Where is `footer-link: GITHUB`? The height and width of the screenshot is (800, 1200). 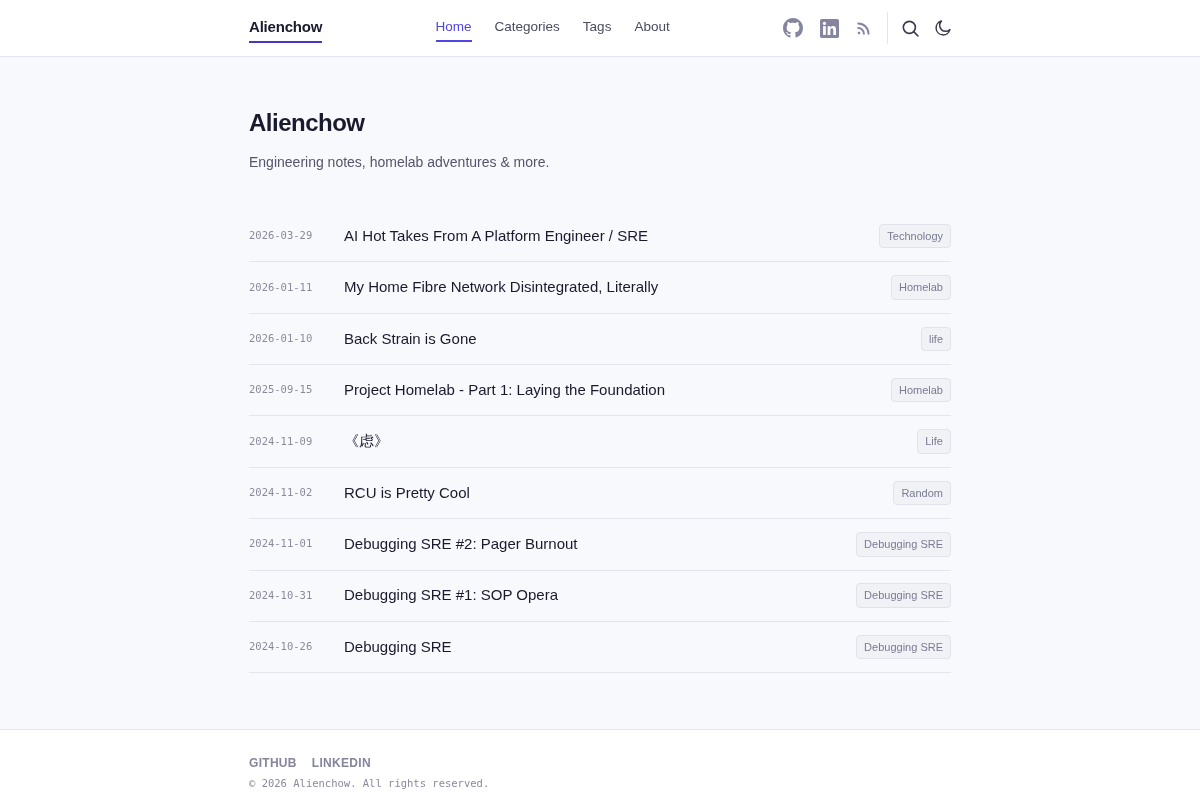 footer-link: GITHUB is located at coordinates (273, 763).